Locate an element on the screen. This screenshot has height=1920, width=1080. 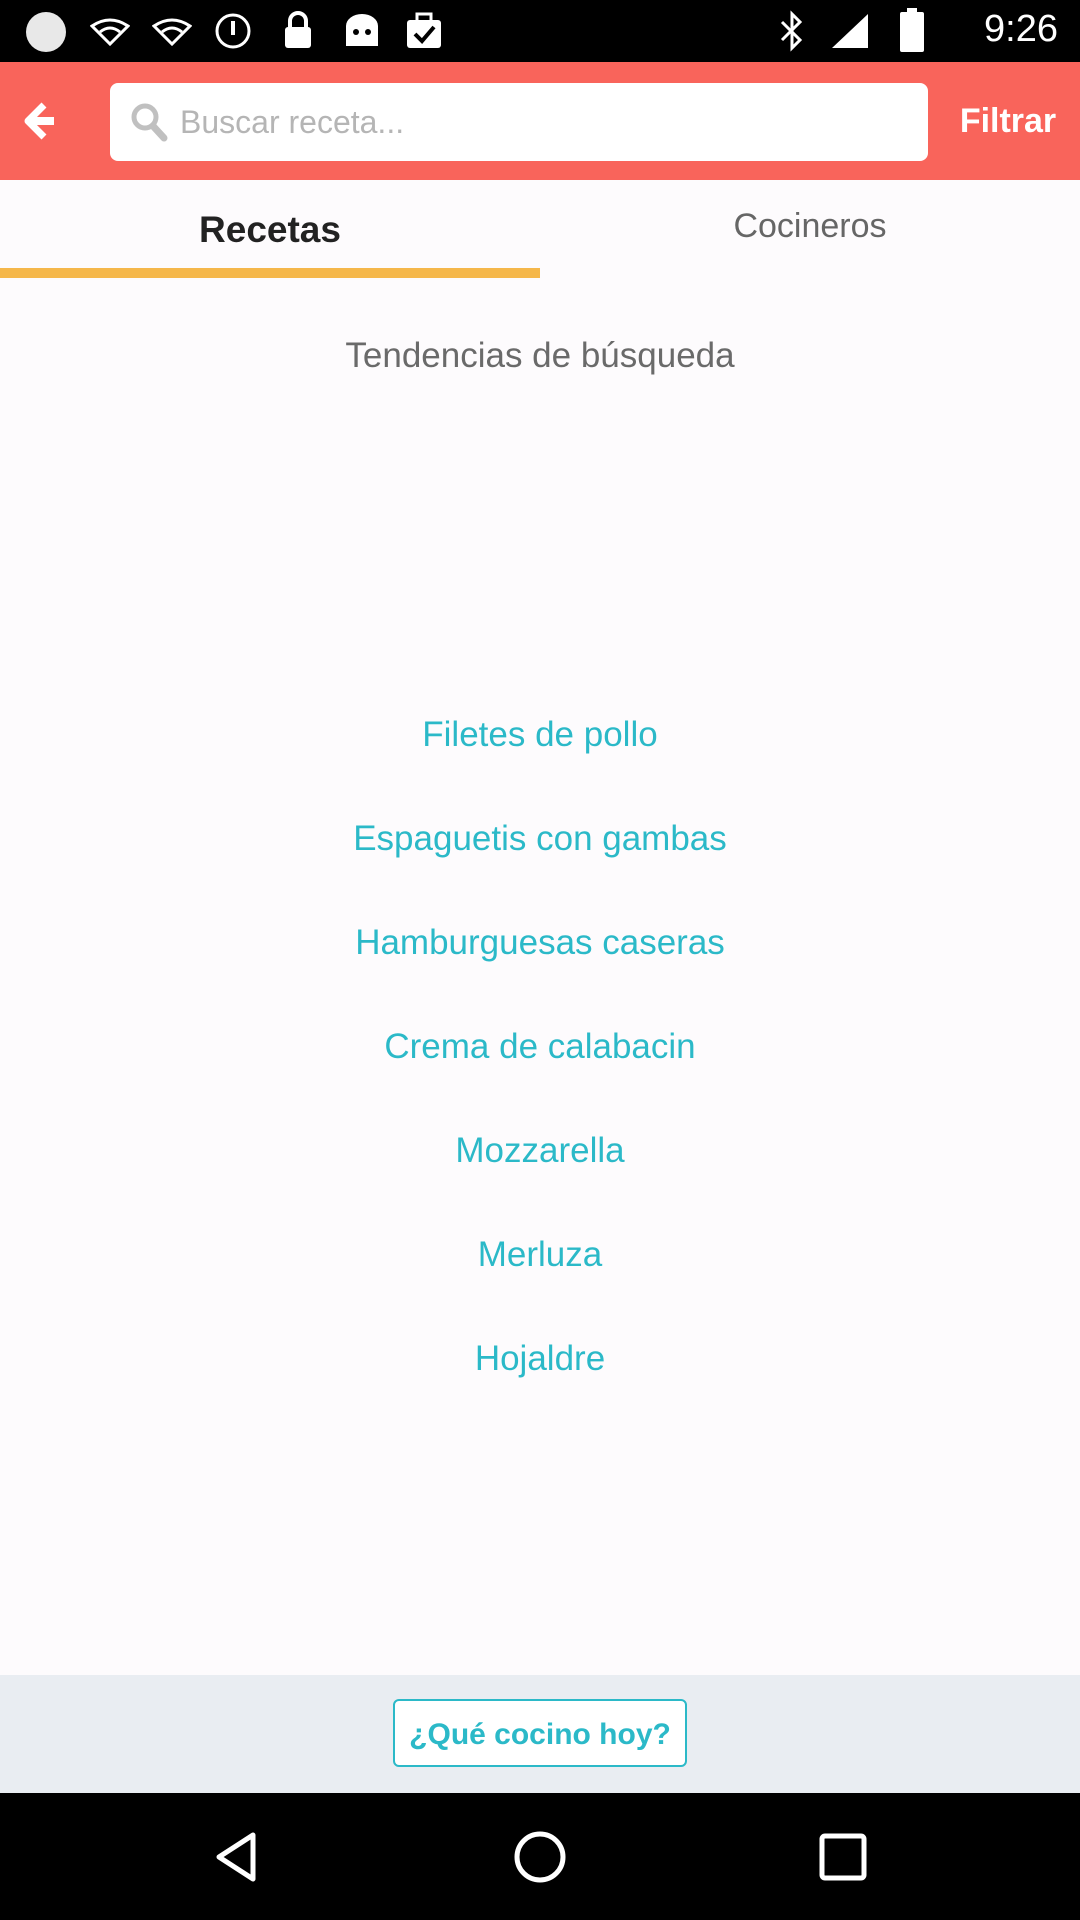
search-box is located at coordinates (519, 122).